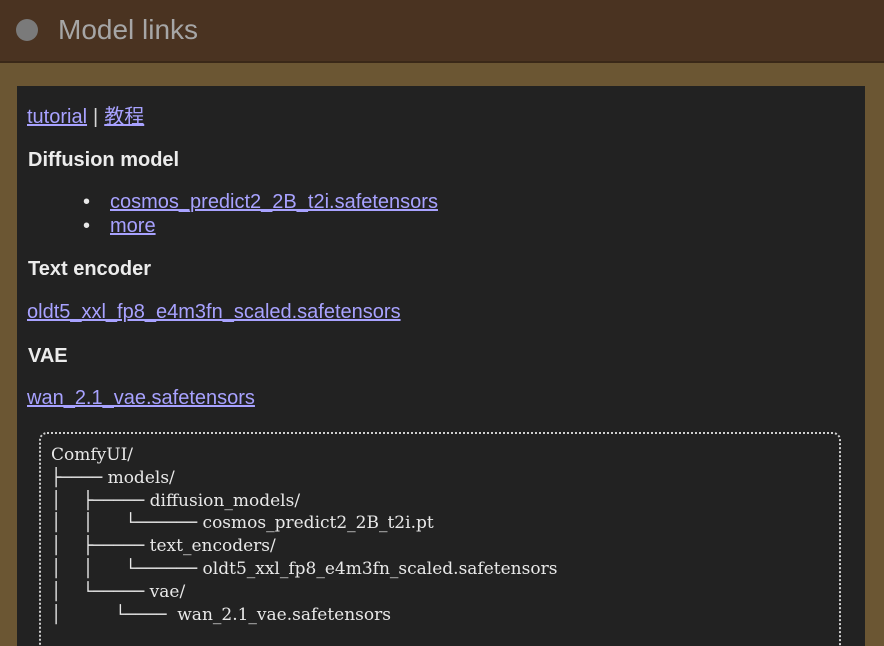 This screenshot has width=884, height=646. Describe the element at coordinates (274, 202) in the screenshot. I see `cosmos-model-link: cosmos_predict2_2B_t2i.safetensors` at that location.